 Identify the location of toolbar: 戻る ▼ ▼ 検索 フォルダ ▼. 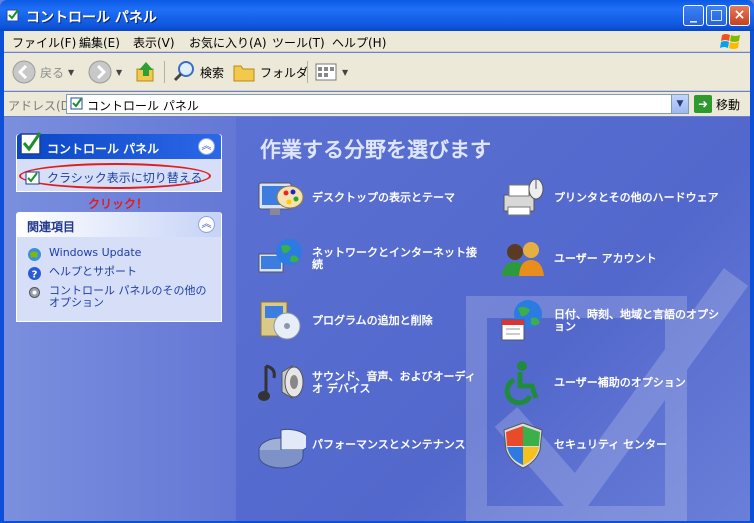
(377, 72).